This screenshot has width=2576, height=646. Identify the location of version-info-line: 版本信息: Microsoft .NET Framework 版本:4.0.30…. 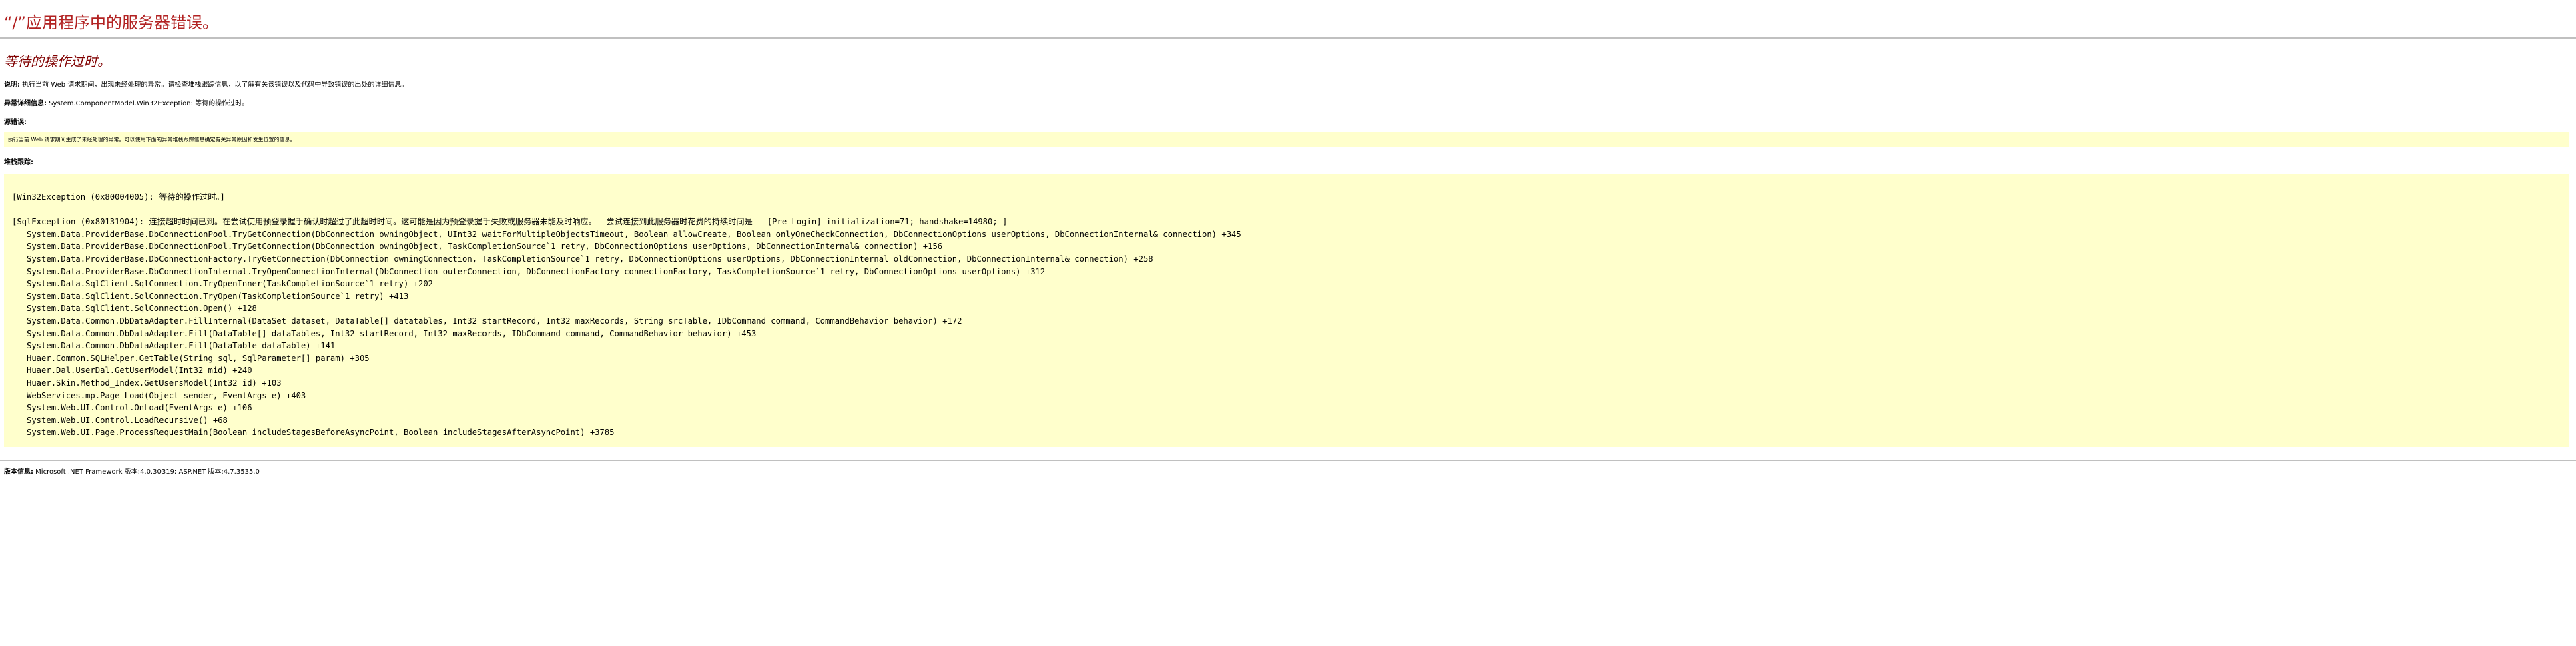
(132, 471).